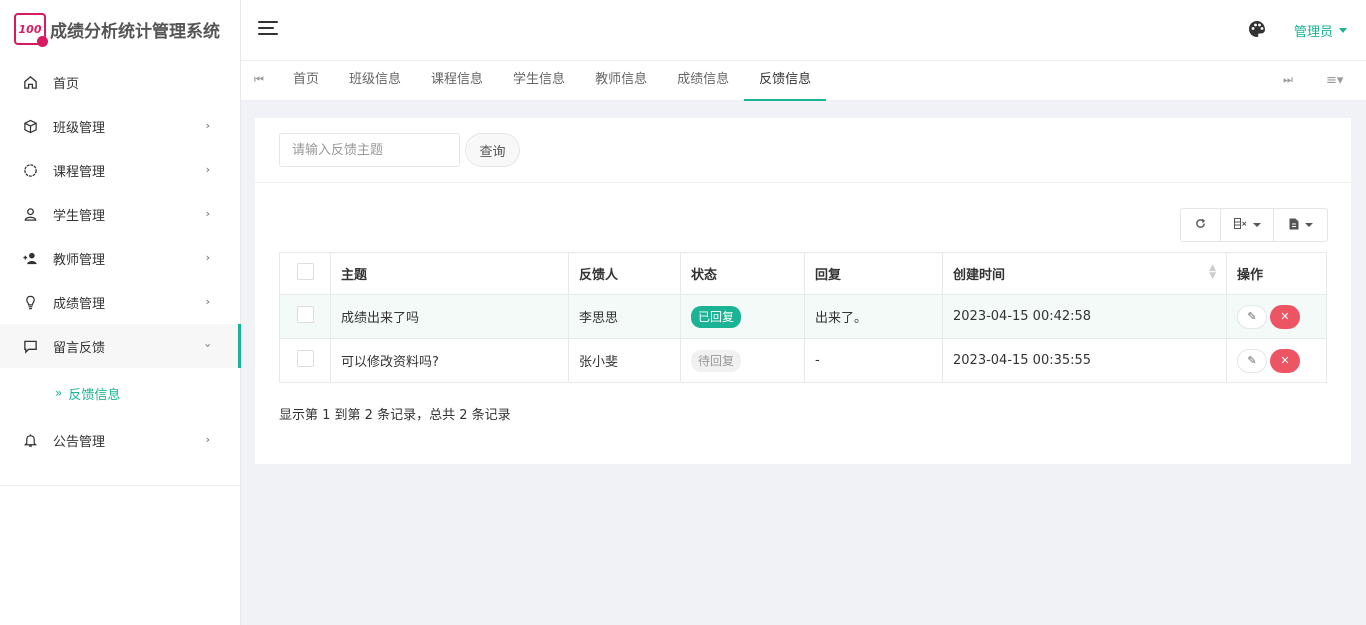 The image size is (1366, 625). I want to click on columns-icon, so click(1240, 225).